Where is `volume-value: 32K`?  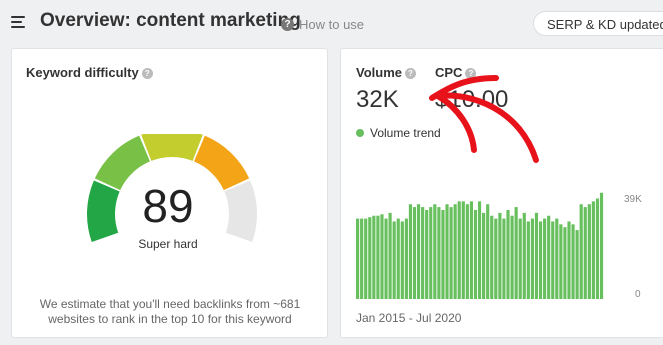 volume-value: 32K is located at coordinates (377, 99).